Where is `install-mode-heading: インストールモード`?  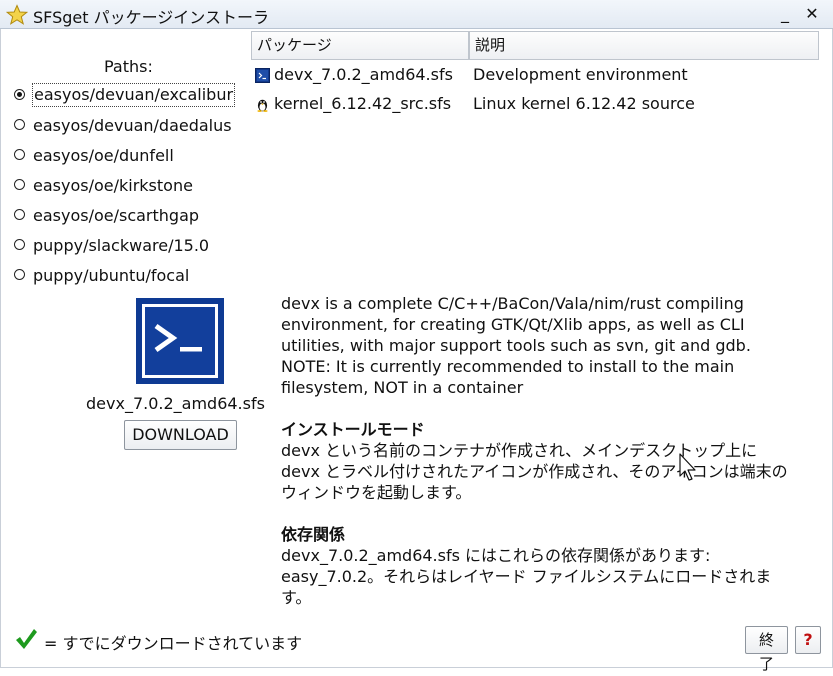
install-mode-heading: インストールモード is located at coordinates (353, 429).